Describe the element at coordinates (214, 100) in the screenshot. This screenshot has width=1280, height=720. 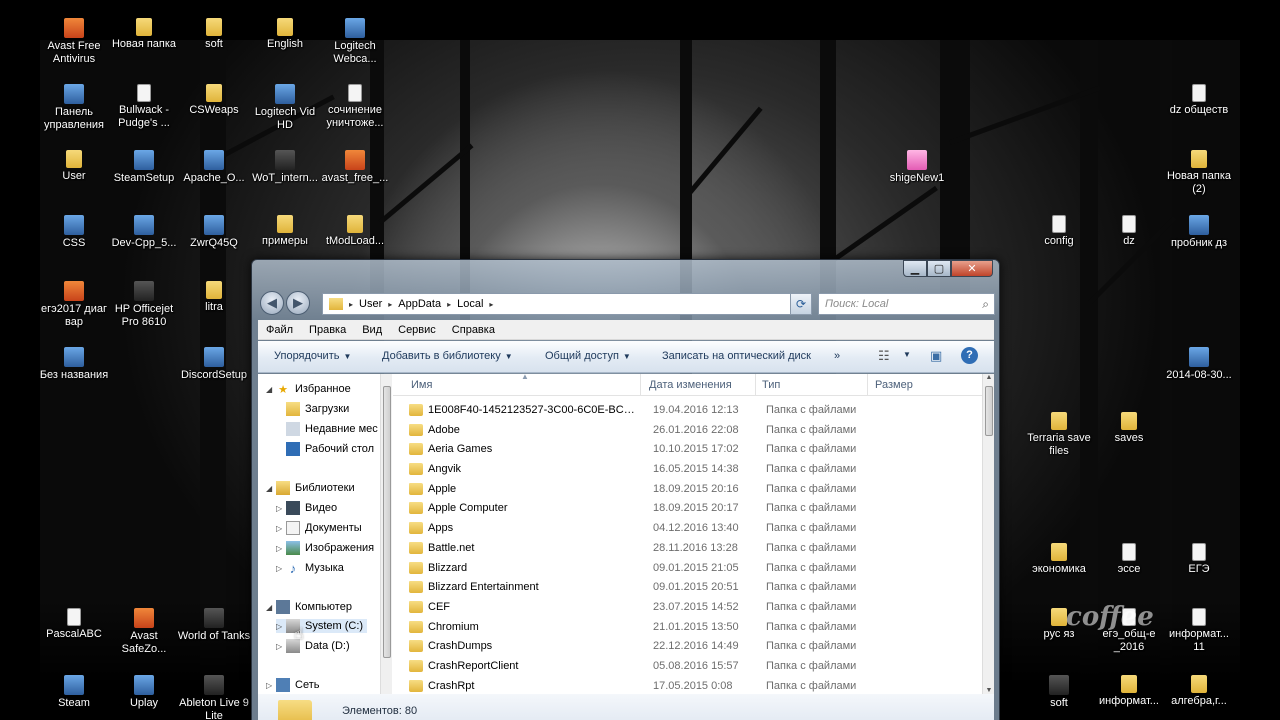
I see `desktop-shortcut: CSWeaps` at that location.